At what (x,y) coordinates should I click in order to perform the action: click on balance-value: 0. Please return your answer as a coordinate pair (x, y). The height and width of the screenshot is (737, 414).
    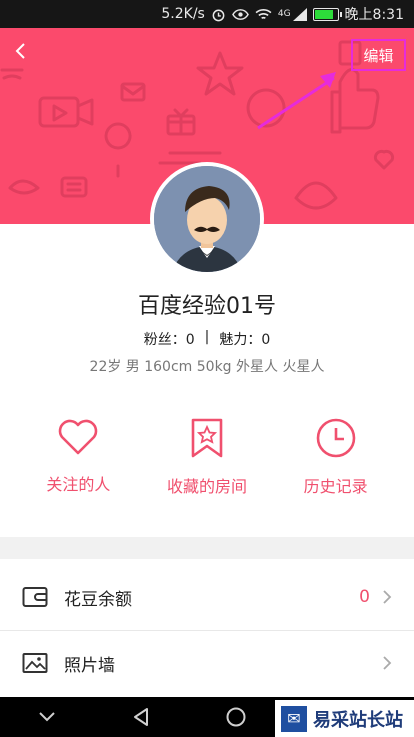
    Looking at the image, I should click on (364, 597).